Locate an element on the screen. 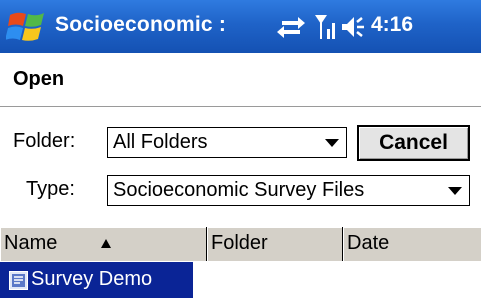 This screenshot has height=303, width=481. list-header: Name Folder Date is located at coordinates (240, 243).